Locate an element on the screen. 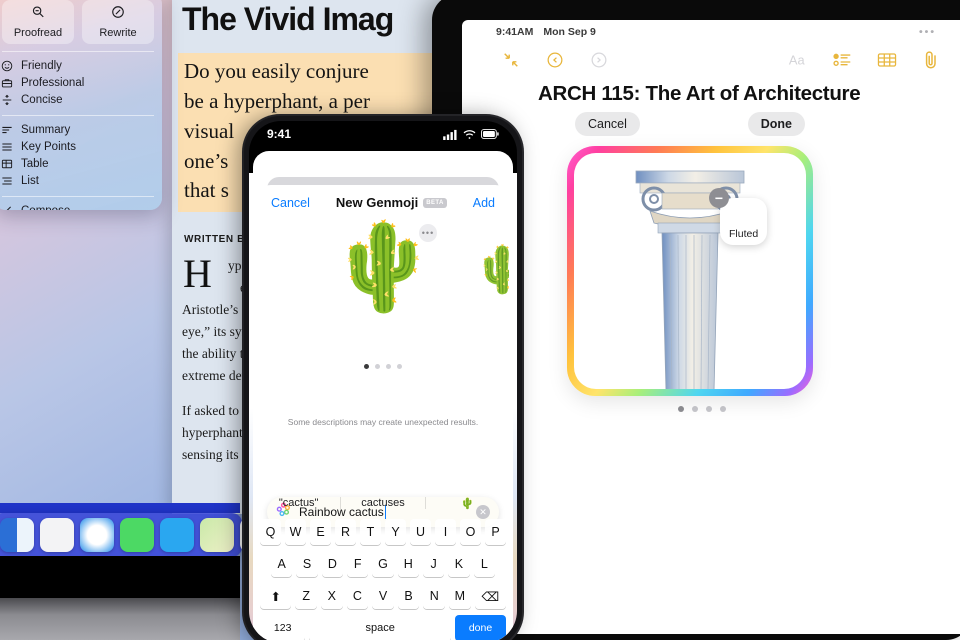 The width and height of the screenshot is (960, 640). numbers-key: 123 is located at coordinates (283, 627).